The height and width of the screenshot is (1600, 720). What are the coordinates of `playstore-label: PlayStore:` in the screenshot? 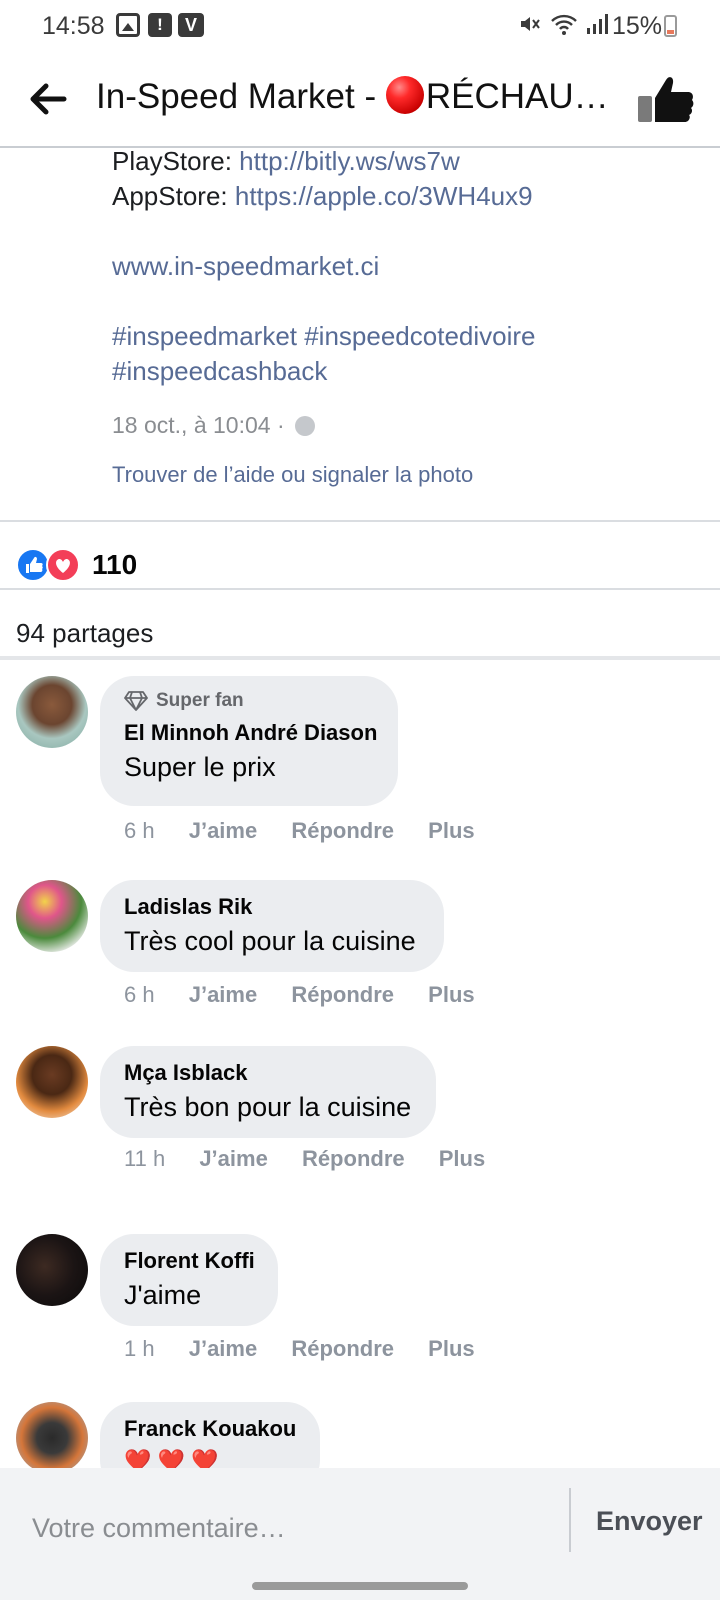 It's located at (176, 161).